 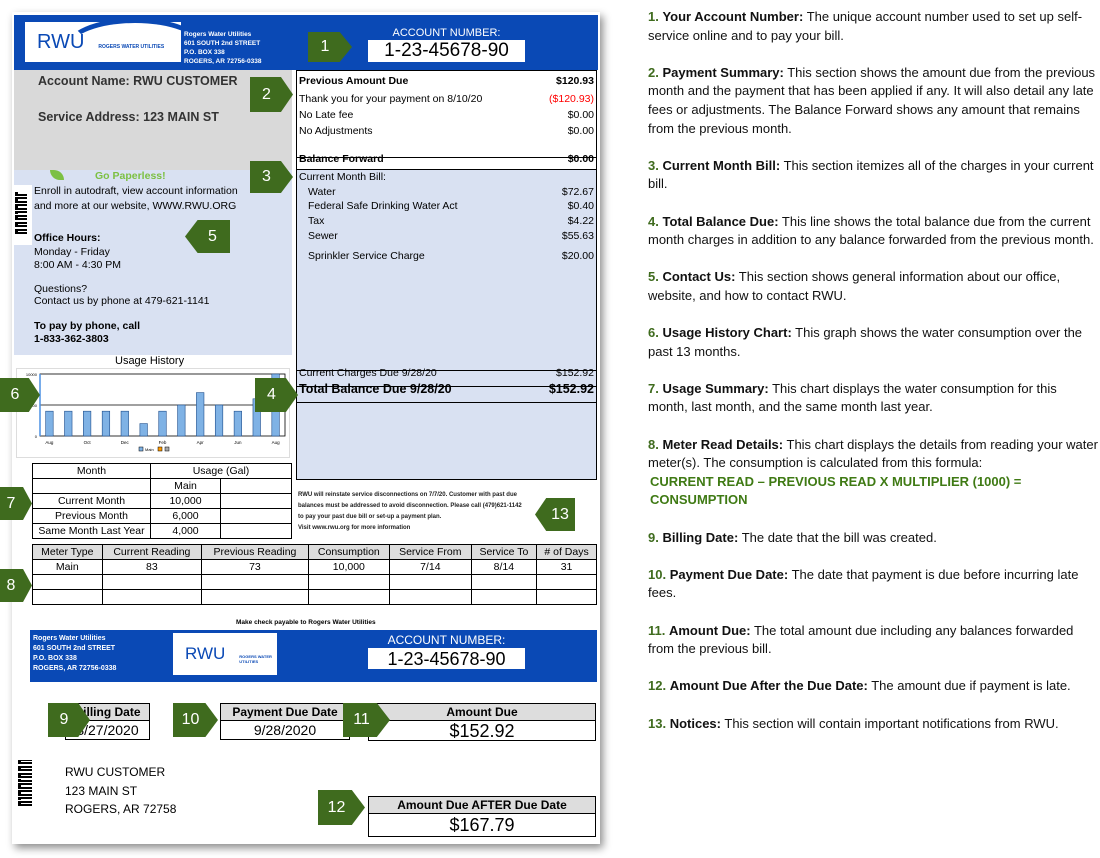 What do you see at coordinates (366, 256) in the screenshot?
I see `summary-label: Sprinkler Service Charge` at bounding box center [366, 256].